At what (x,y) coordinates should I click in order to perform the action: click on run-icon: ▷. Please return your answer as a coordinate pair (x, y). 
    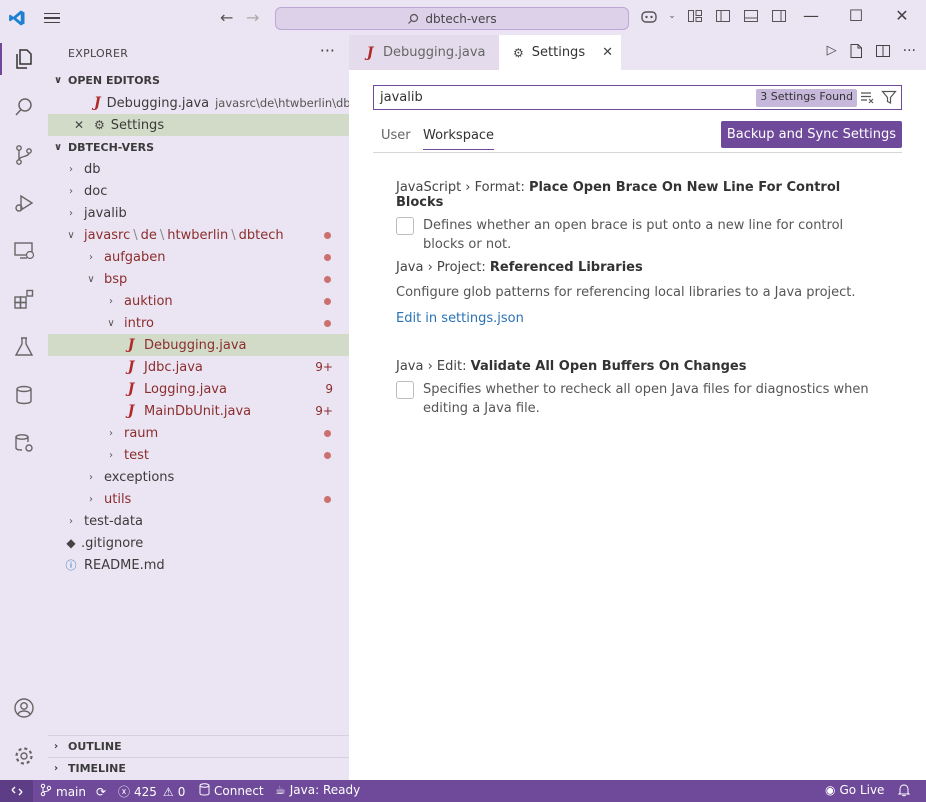
    Looking at the image, I should click on (832, 53).